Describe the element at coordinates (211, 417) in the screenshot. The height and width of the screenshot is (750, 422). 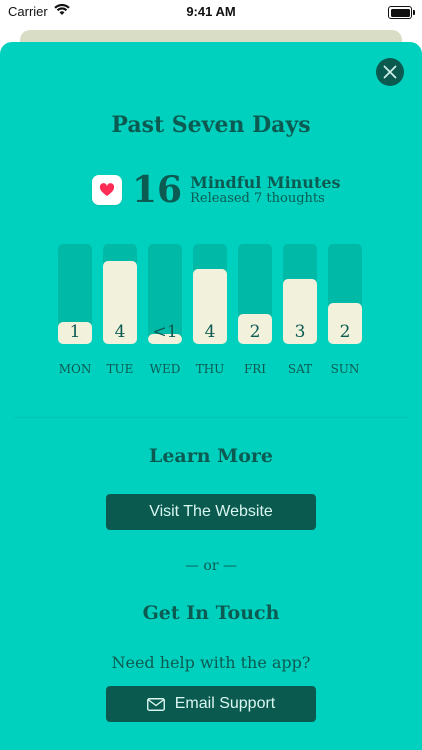
I see `divider` at that location.